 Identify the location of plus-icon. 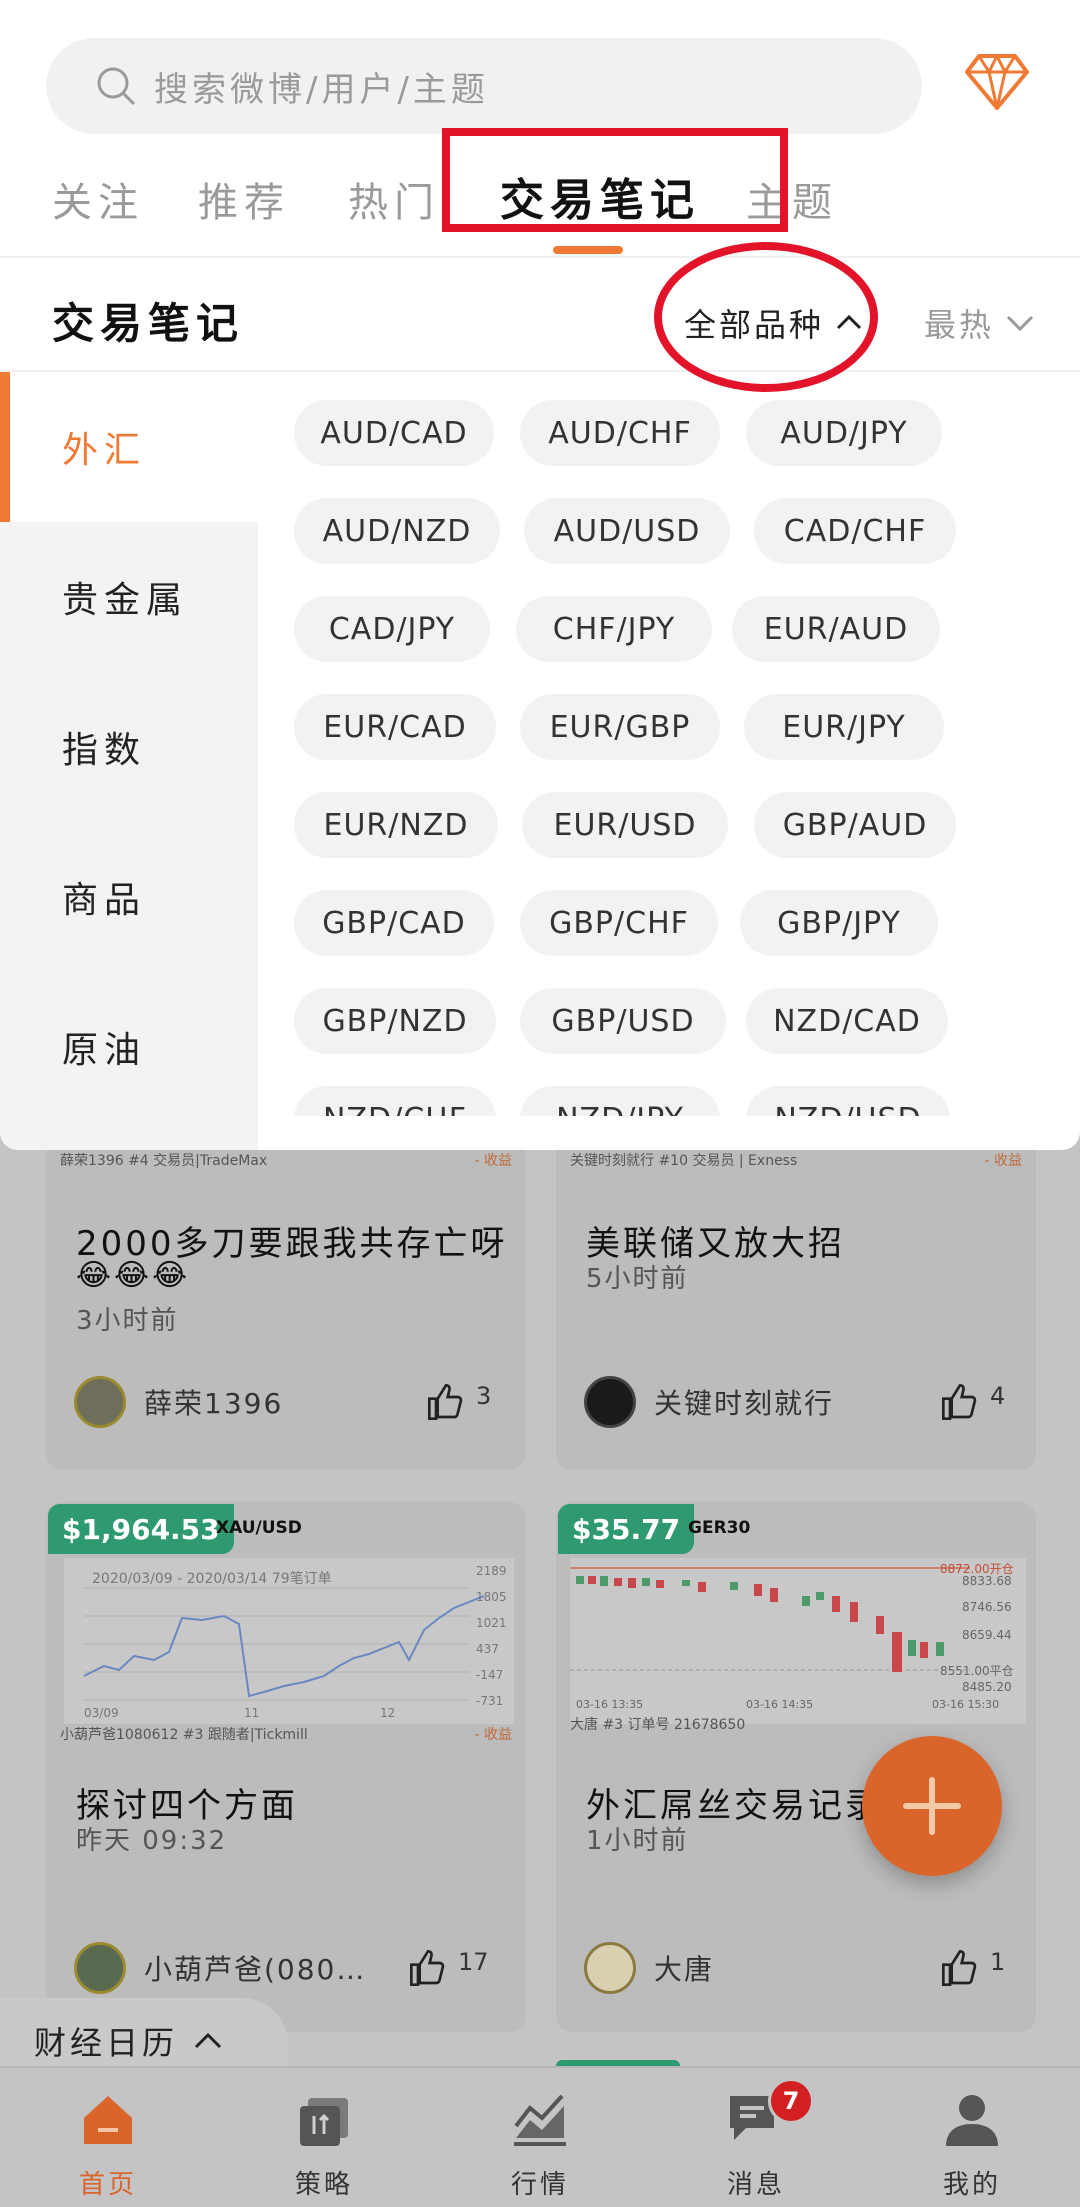
(932, 1806).